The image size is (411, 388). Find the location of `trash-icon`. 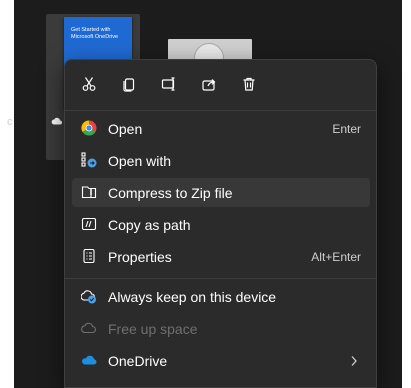

trash-icon is located at coordinates (249, 86).